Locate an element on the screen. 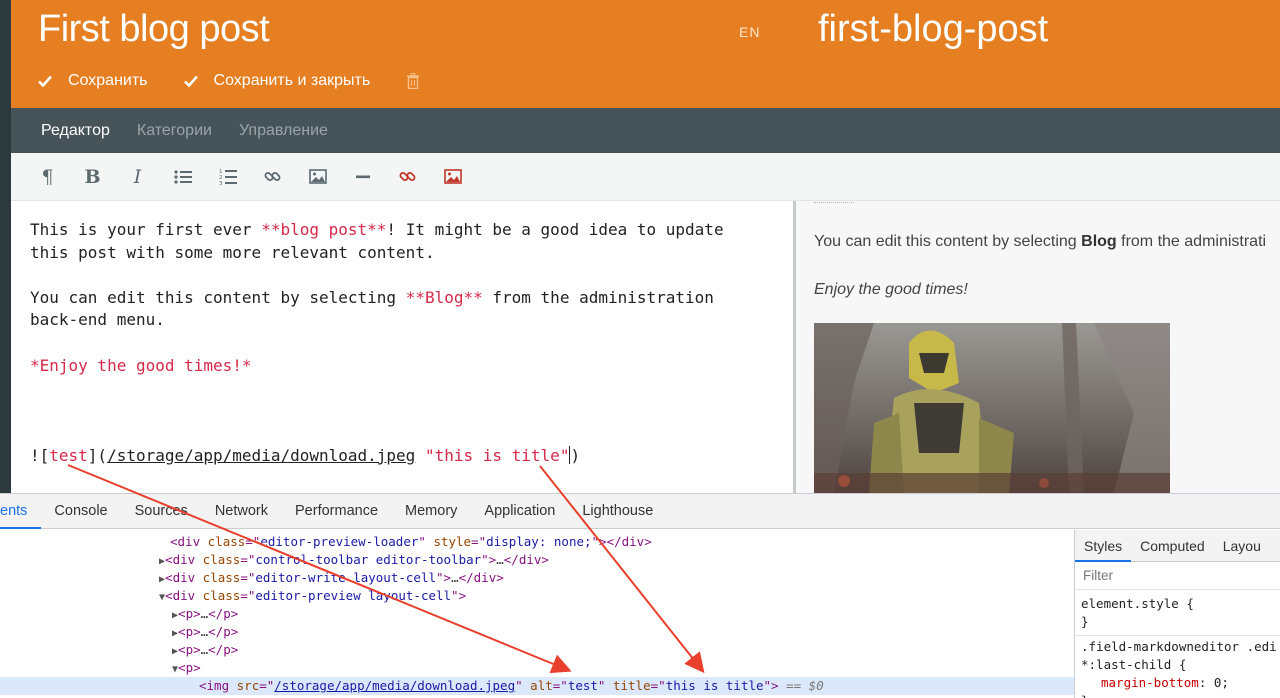  header-actions: Сохранить Сохранить и закрыть is located at coordinates (229, 81).